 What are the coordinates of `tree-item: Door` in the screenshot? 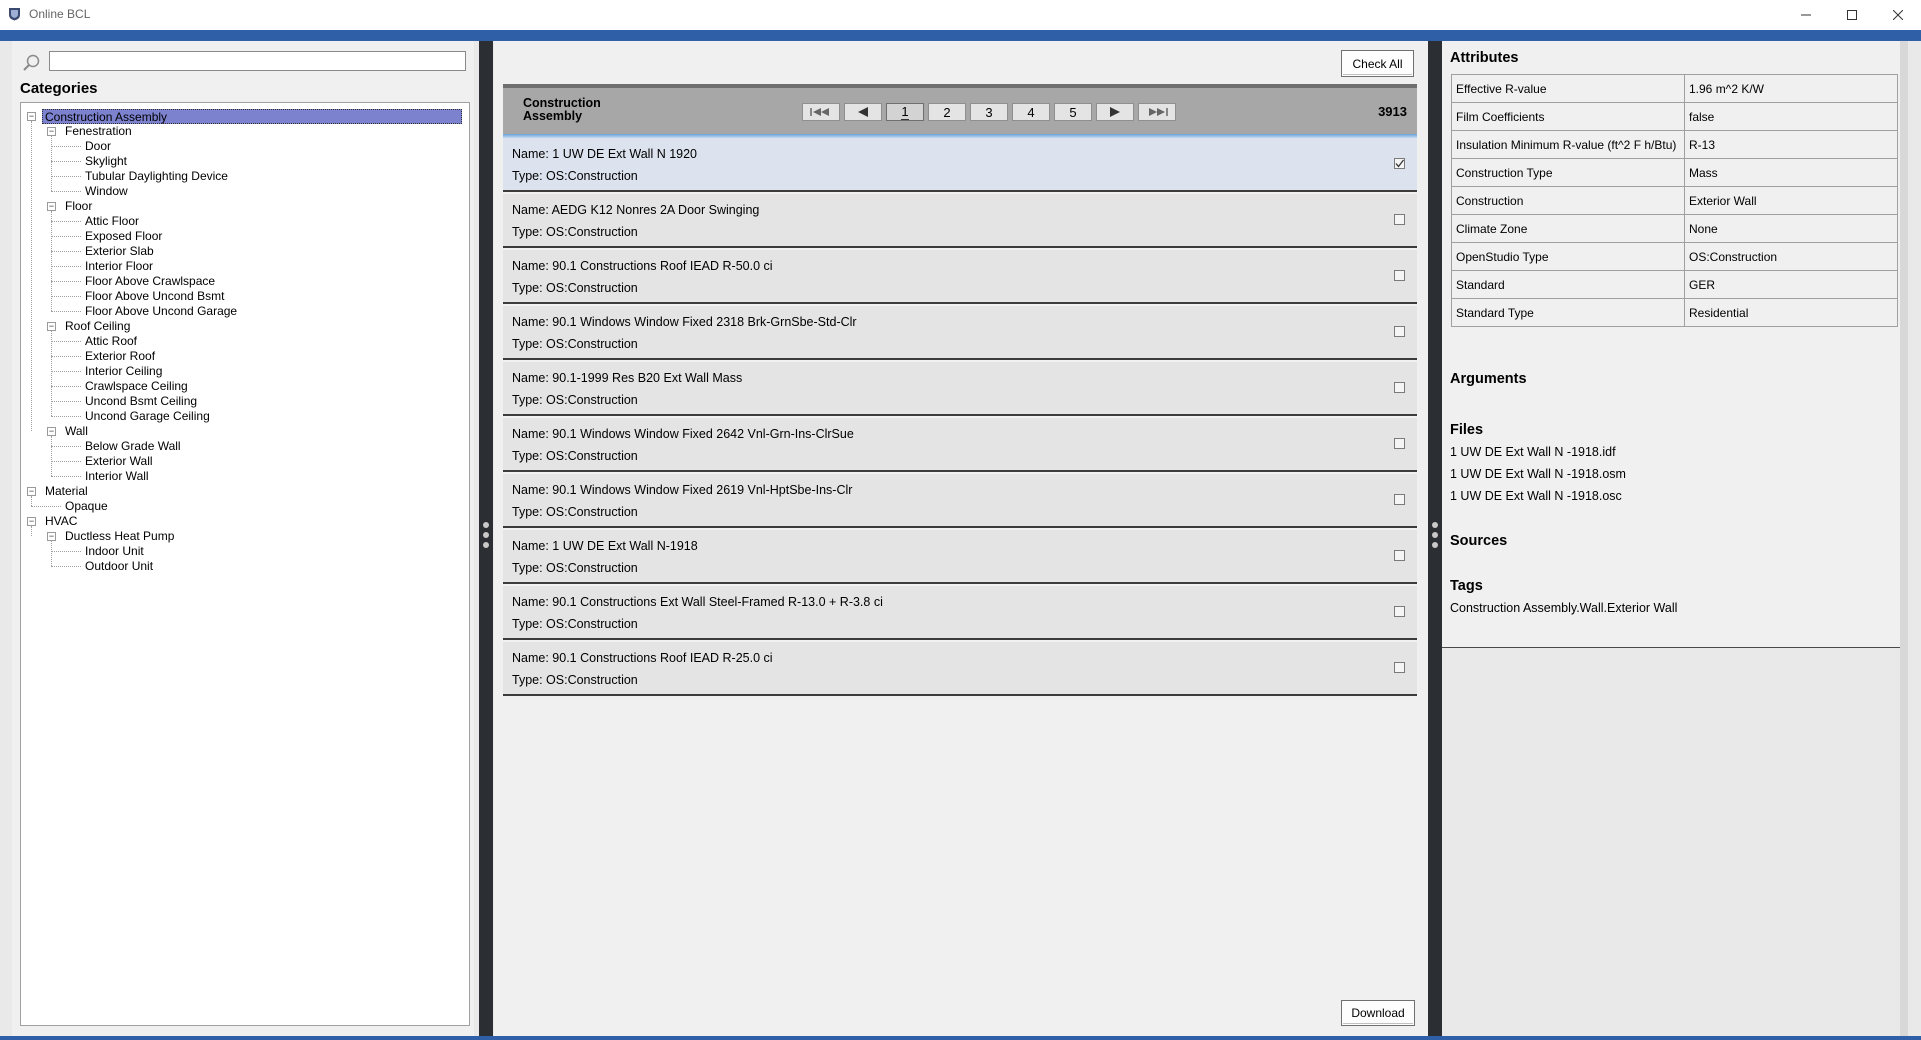 It's located at (98, 146).